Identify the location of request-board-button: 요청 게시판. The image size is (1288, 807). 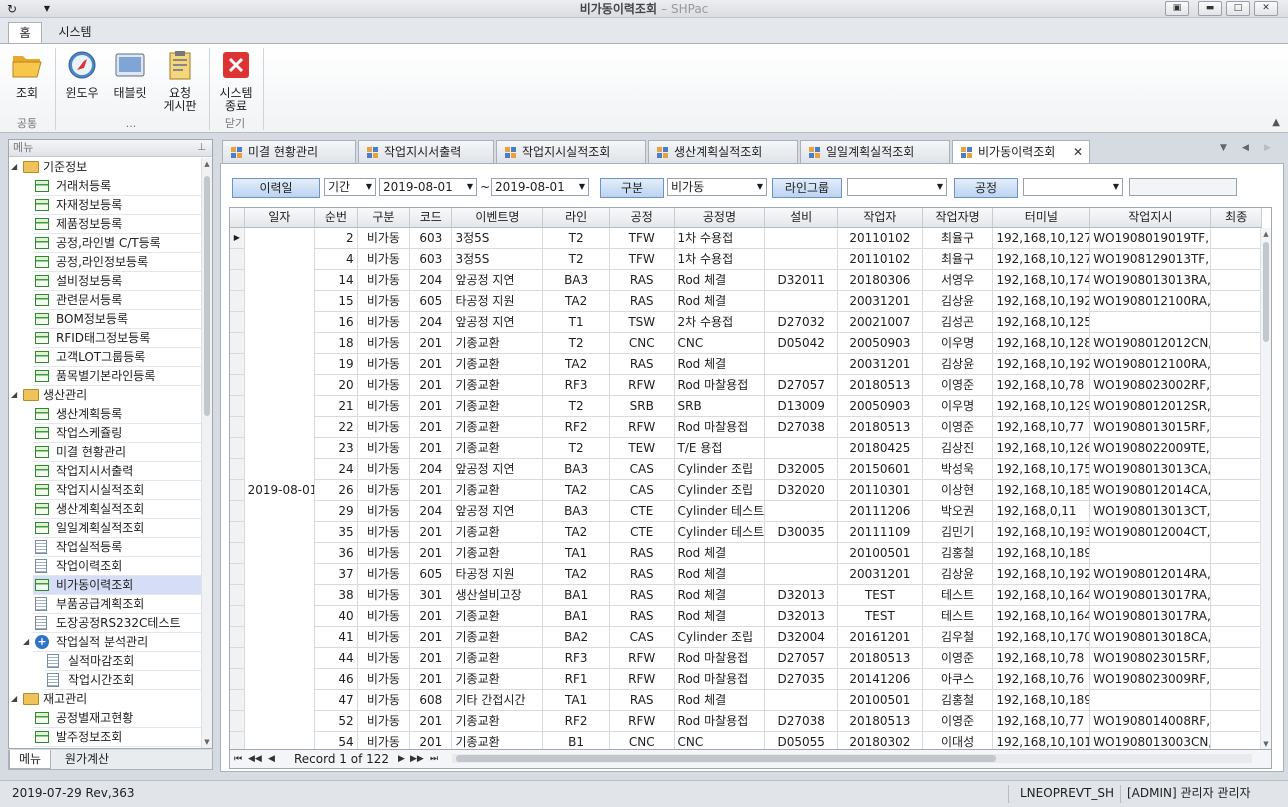
(180, 81).